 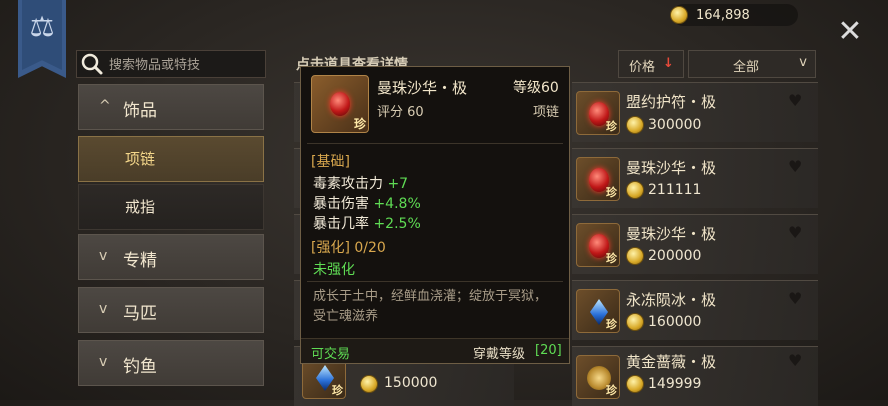 I want to click on filter-dropdown: 全部 v, so click(x=752, y=64).